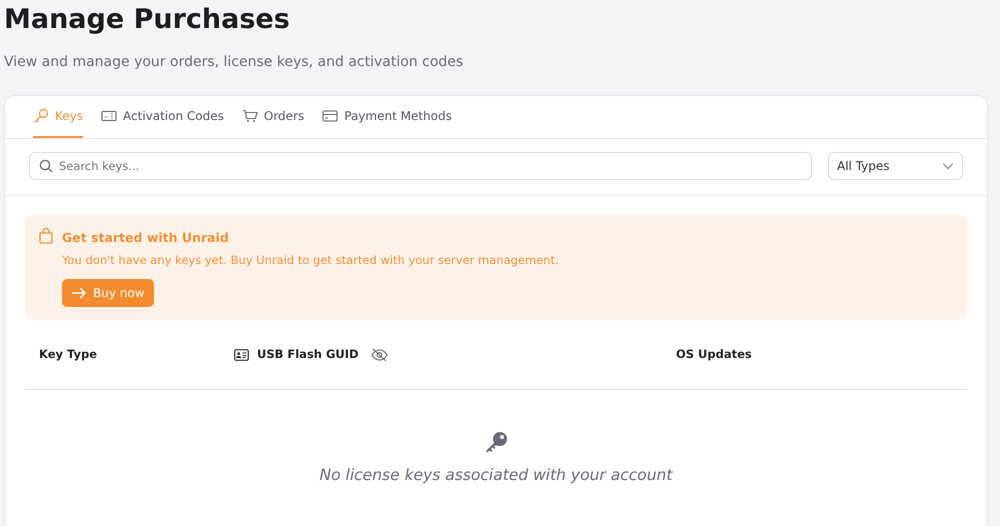 This screenshot has width=1000, height=526. Describe the element at coordinates (109, 116) in the screenshot. I see `ticket-icon` at that location.